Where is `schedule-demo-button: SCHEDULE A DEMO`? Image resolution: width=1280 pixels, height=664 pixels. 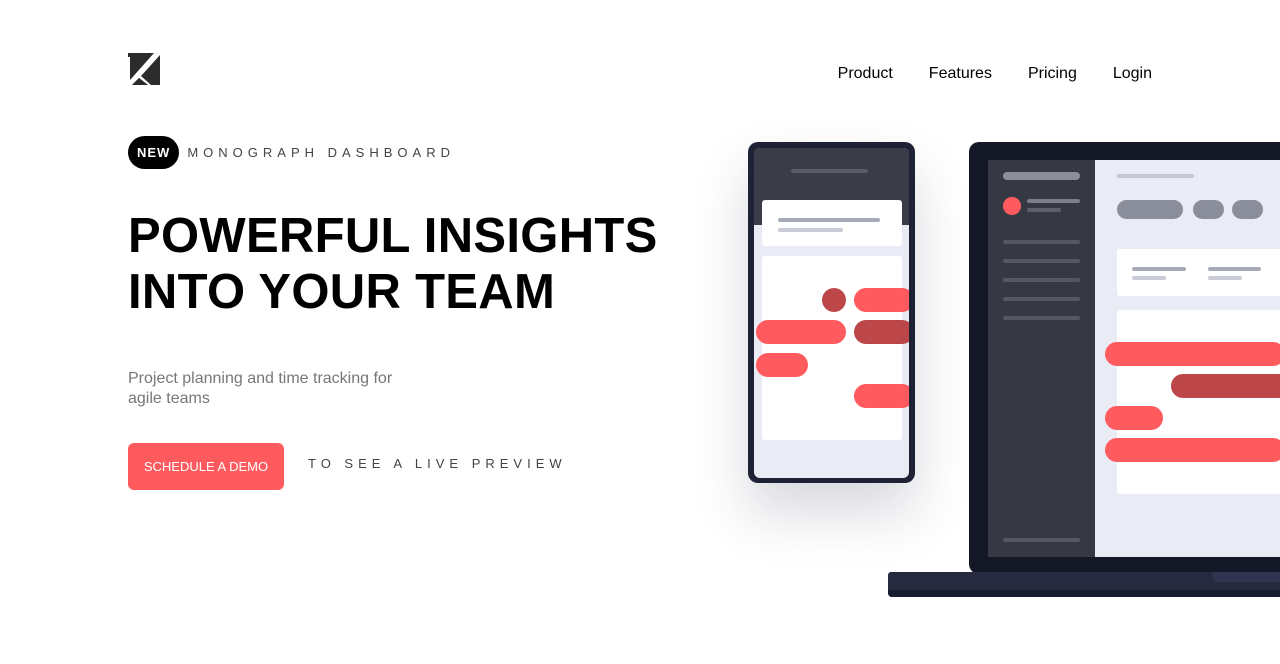 schedule-demo-button: SCHEDULE A DEMO is located at coordinates (206, 466).